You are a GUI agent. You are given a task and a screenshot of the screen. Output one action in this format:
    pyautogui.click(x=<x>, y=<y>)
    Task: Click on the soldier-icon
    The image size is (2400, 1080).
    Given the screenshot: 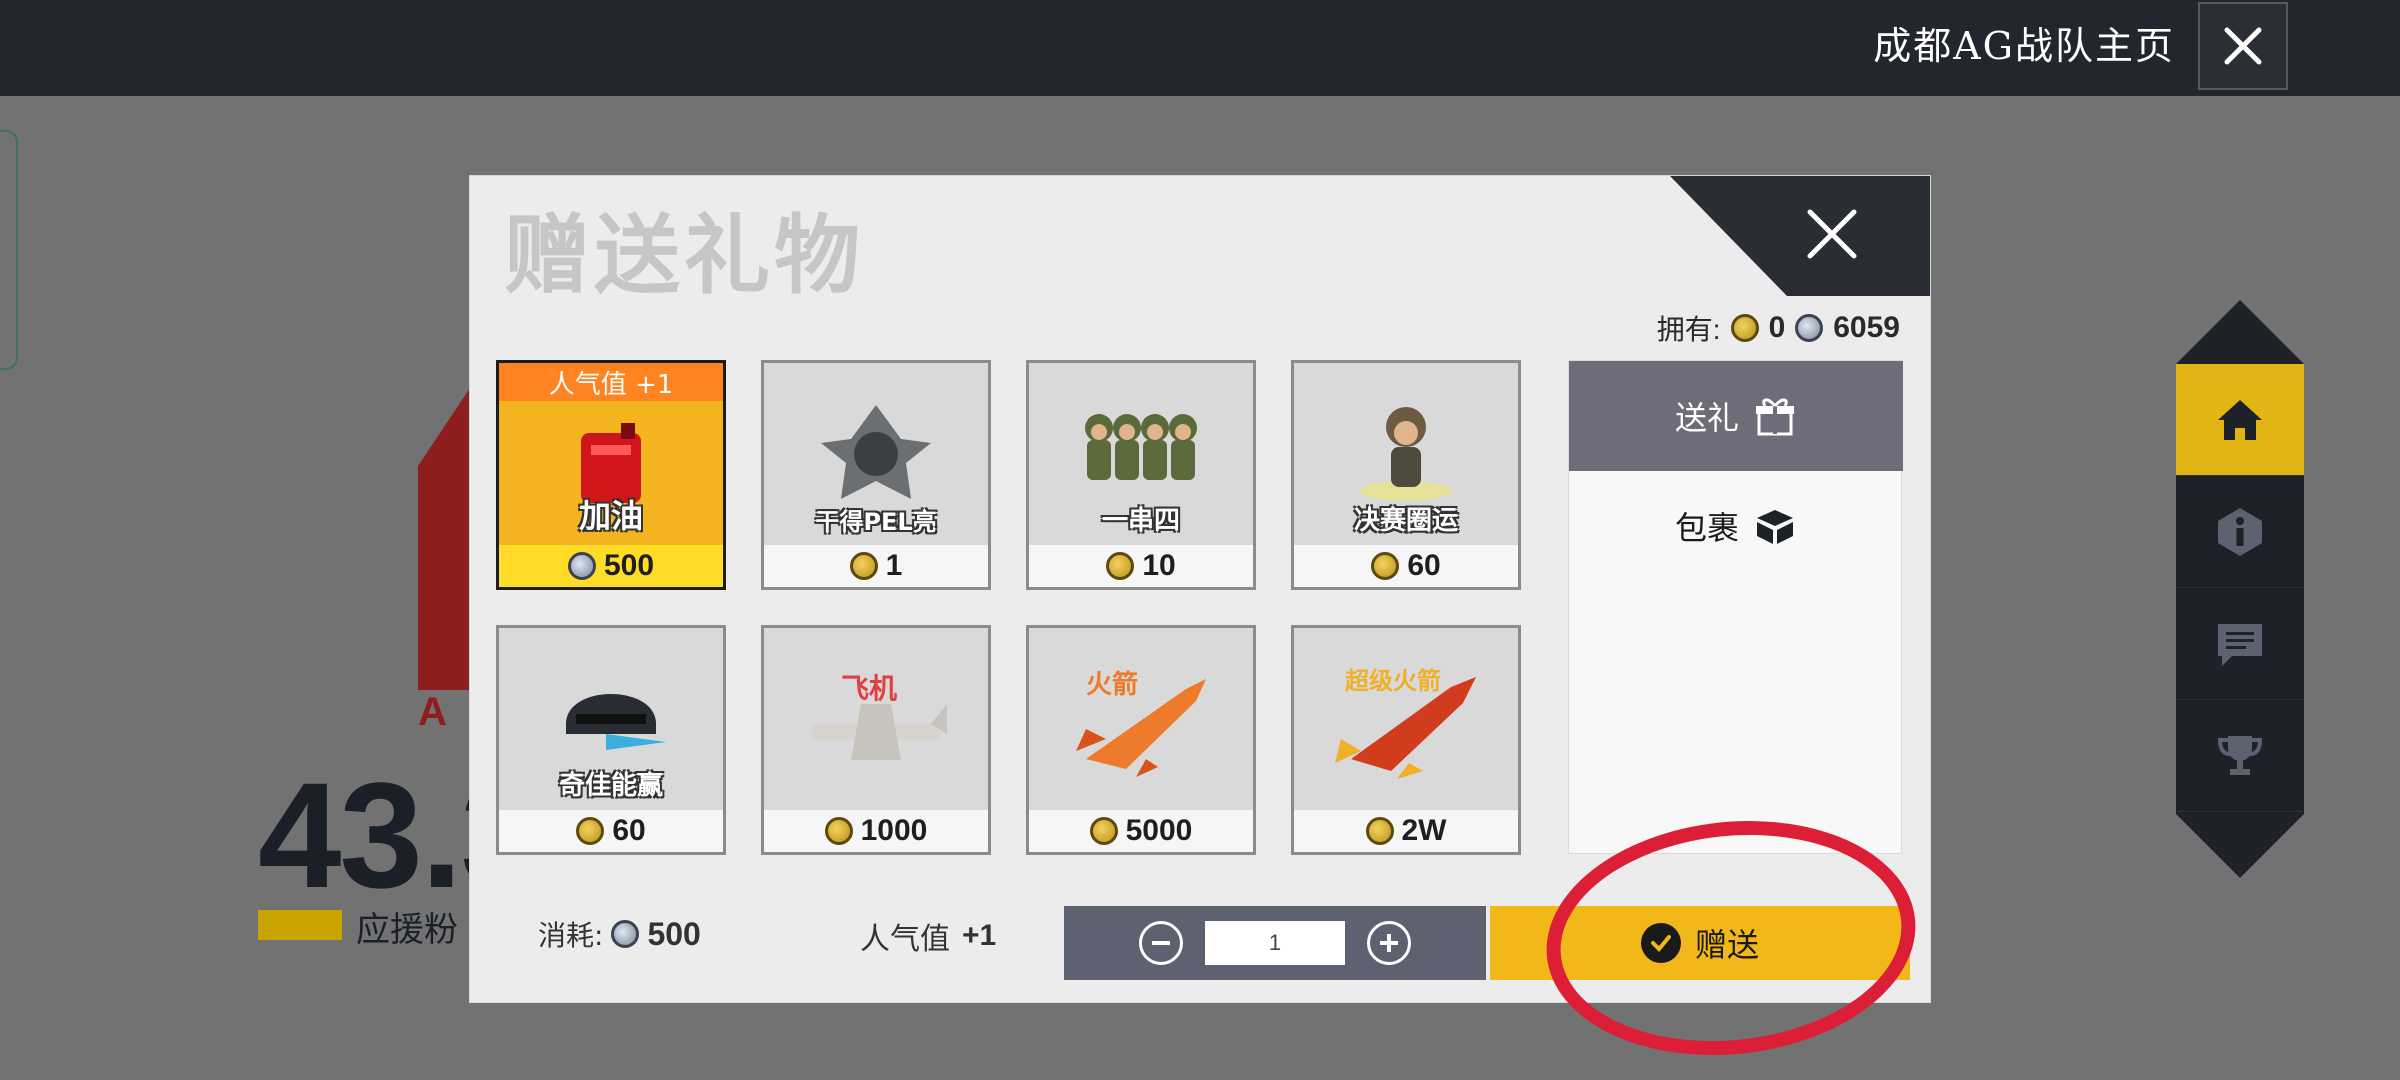 What is the action you would take?
    pyautogui.click(x=1406, y=454)
    